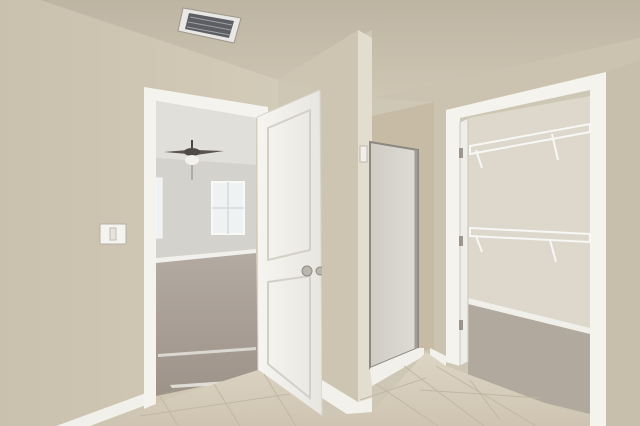 The image size is (640, 426). Describe the element at coordinates (307, 271) in the screenshot. I see `door-knob` at that location.